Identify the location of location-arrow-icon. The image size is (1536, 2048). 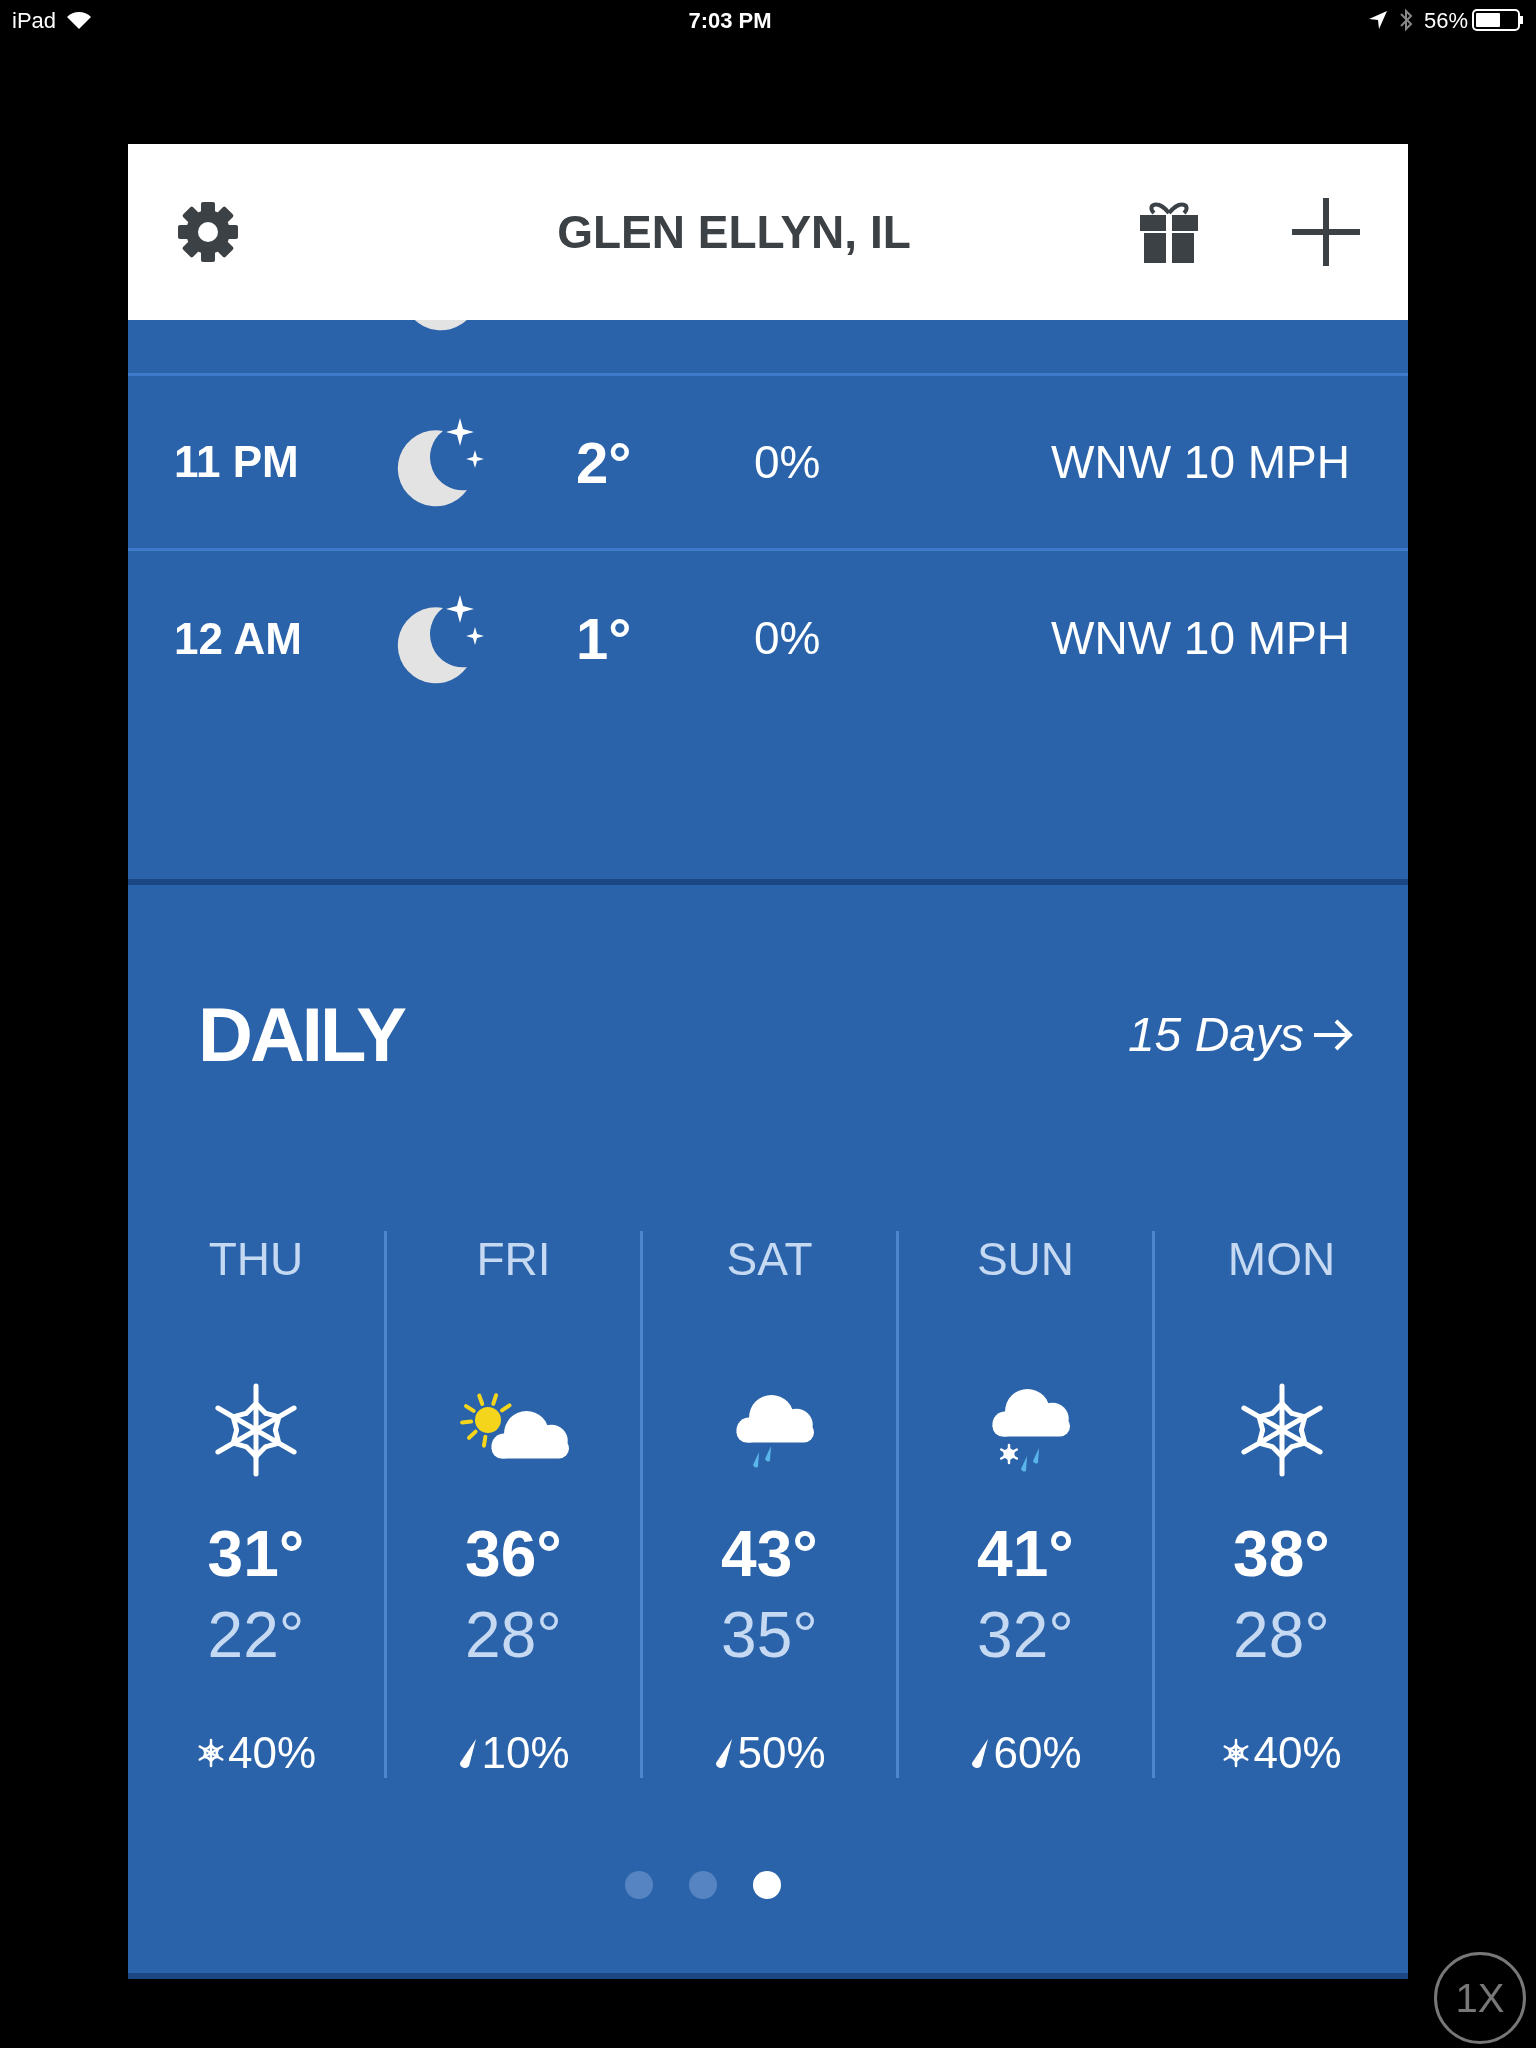
(1377, 20).